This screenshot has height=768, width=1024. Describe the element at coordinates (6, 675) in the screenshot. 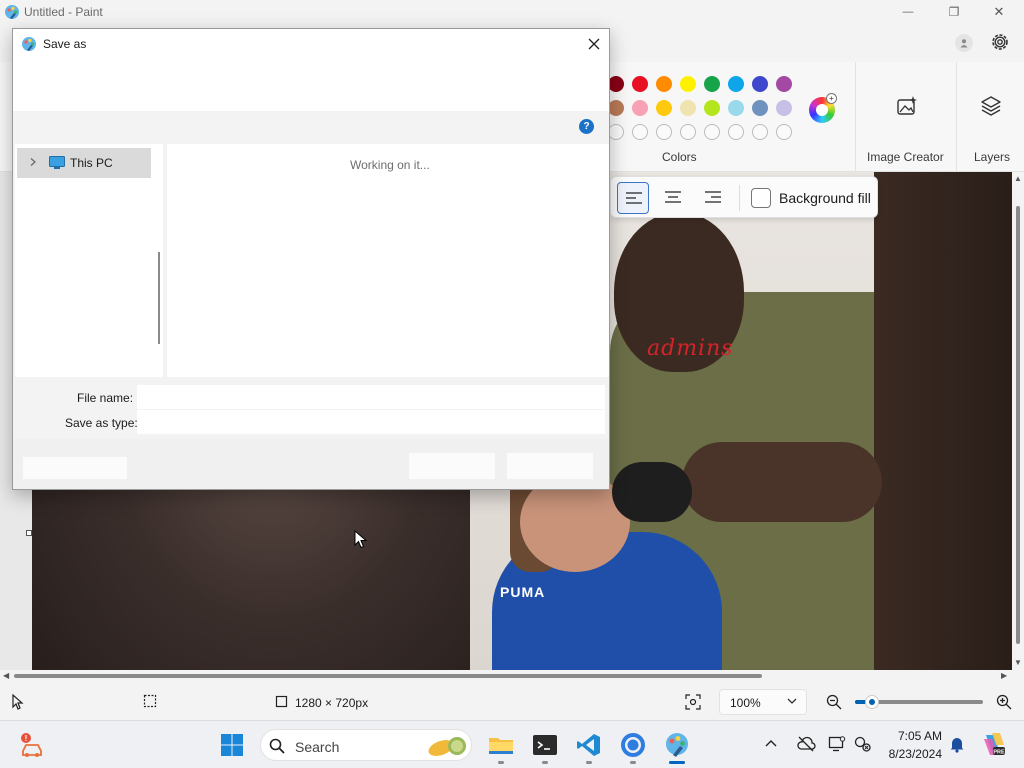

I see `scroll-left-icon: ◀` at that location.